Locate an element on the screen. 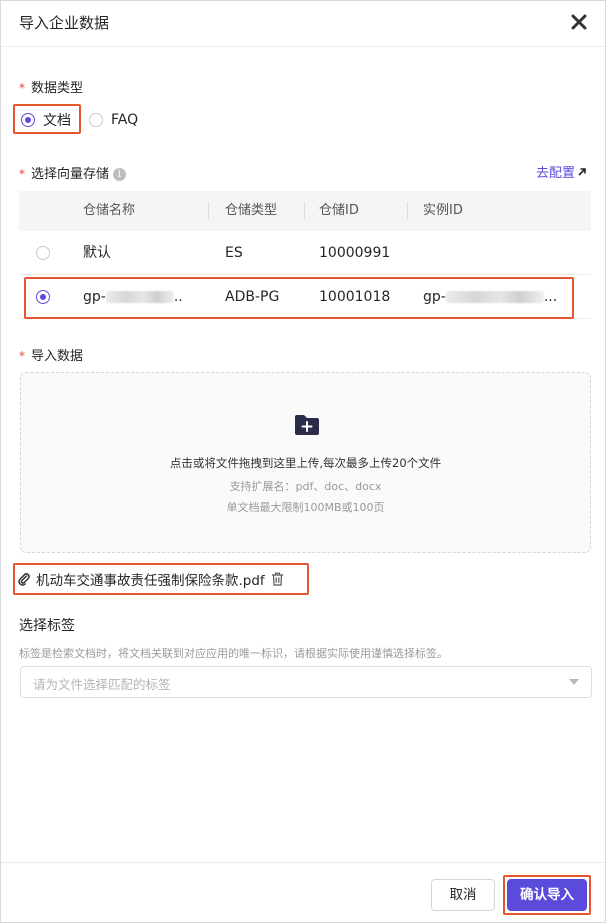 The width and height of the screenshot is (606, 923). data-type-option-faq: FAQ is located at coordinates (113, 120).